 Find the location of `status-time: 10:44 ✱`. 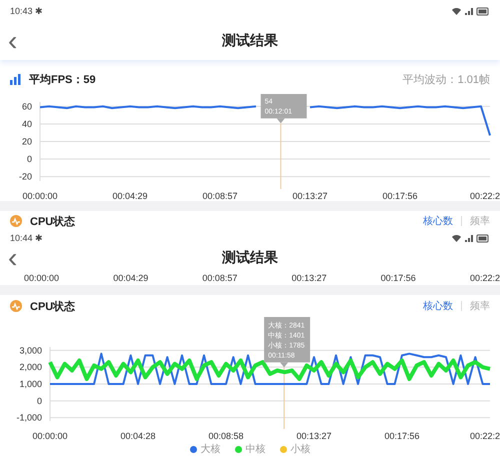

status-time: 10:44 ✱ is located at coordinates (26, 238).